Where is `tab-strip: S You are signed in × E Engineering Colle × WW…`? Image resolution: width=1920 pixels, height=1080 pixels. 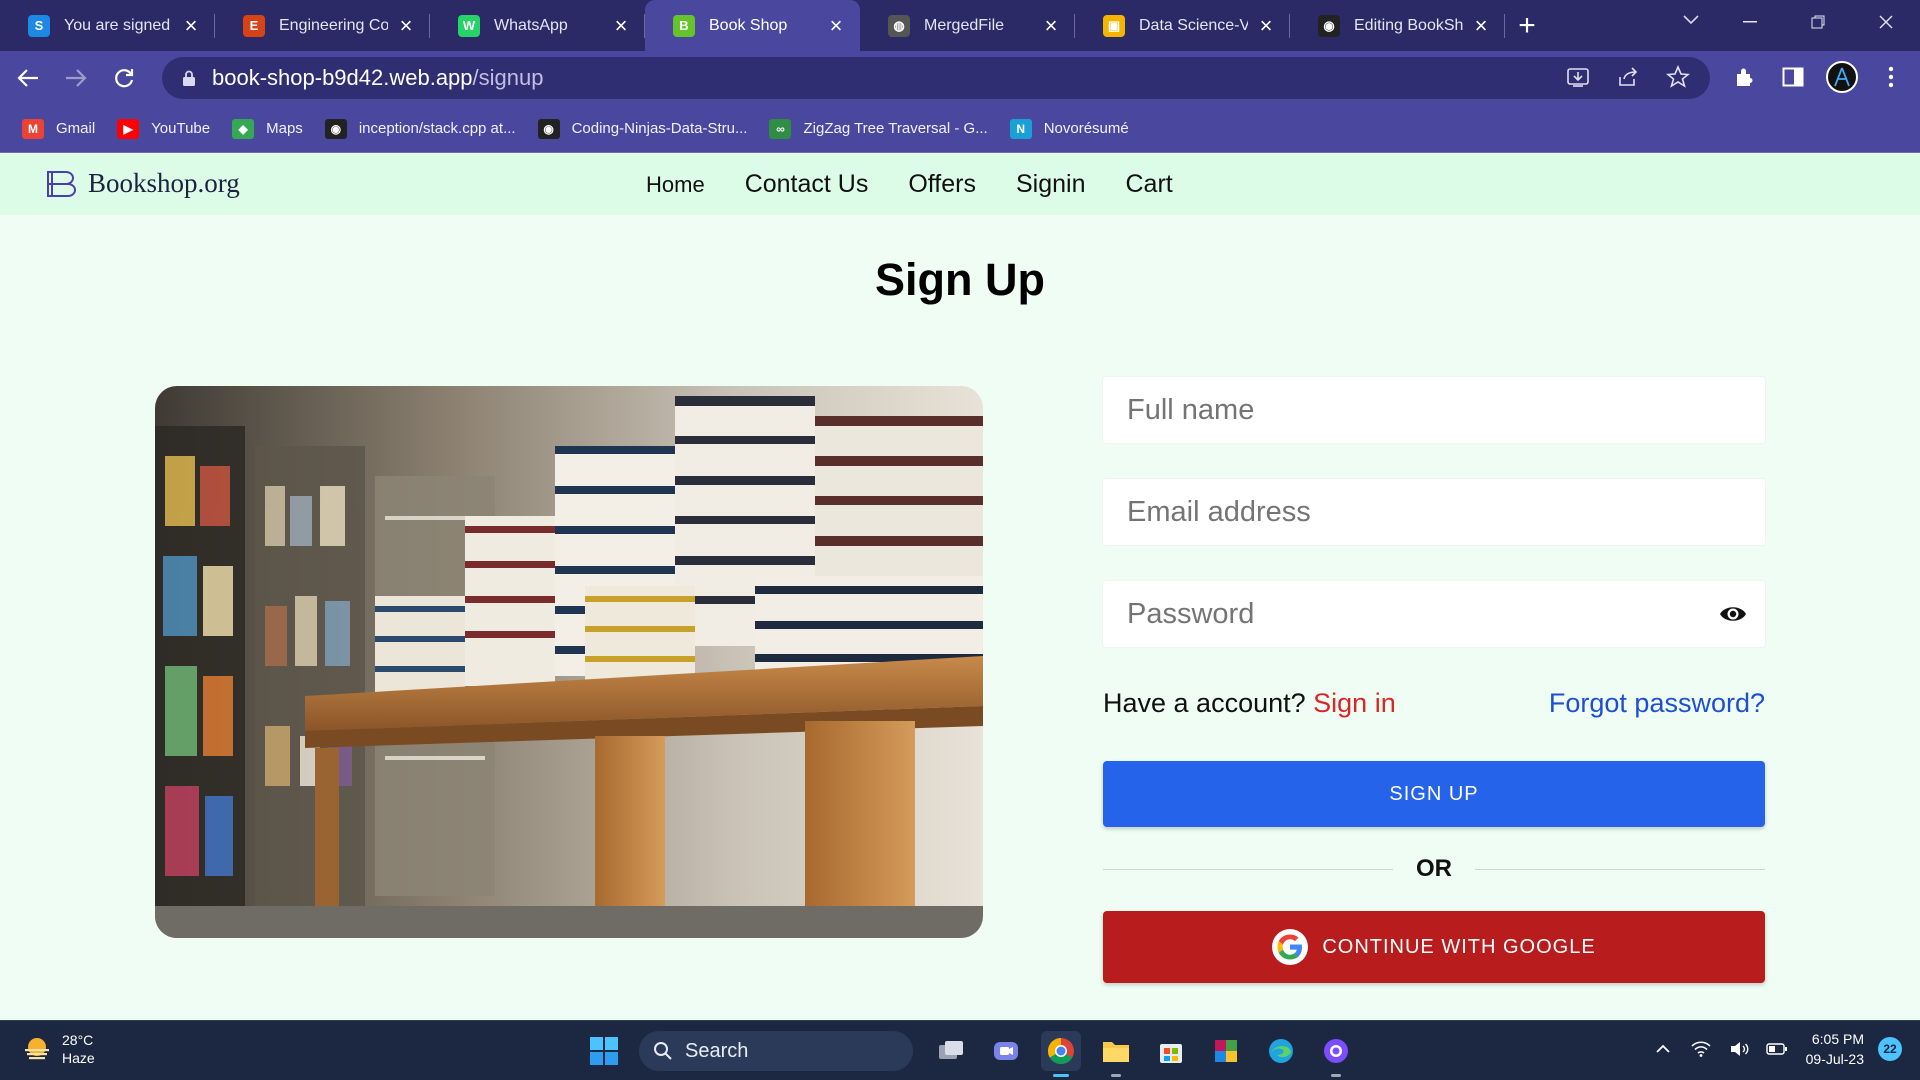
tab-strip: S You are signed in × E Engineering Colle × WW… is located at coordinates (960, 25).